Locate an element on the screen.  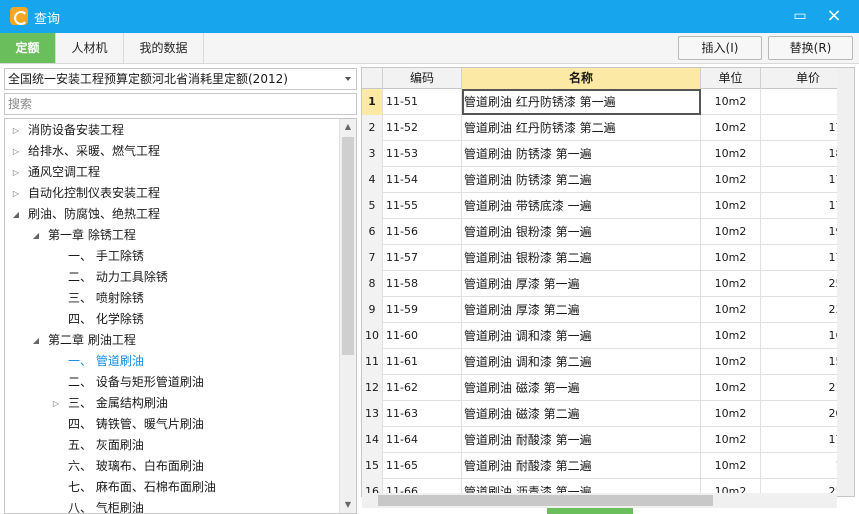
table-row: 1311-63管道刷油 磁漆 第二遍10m220.2 is located at coordinates (608, 414).